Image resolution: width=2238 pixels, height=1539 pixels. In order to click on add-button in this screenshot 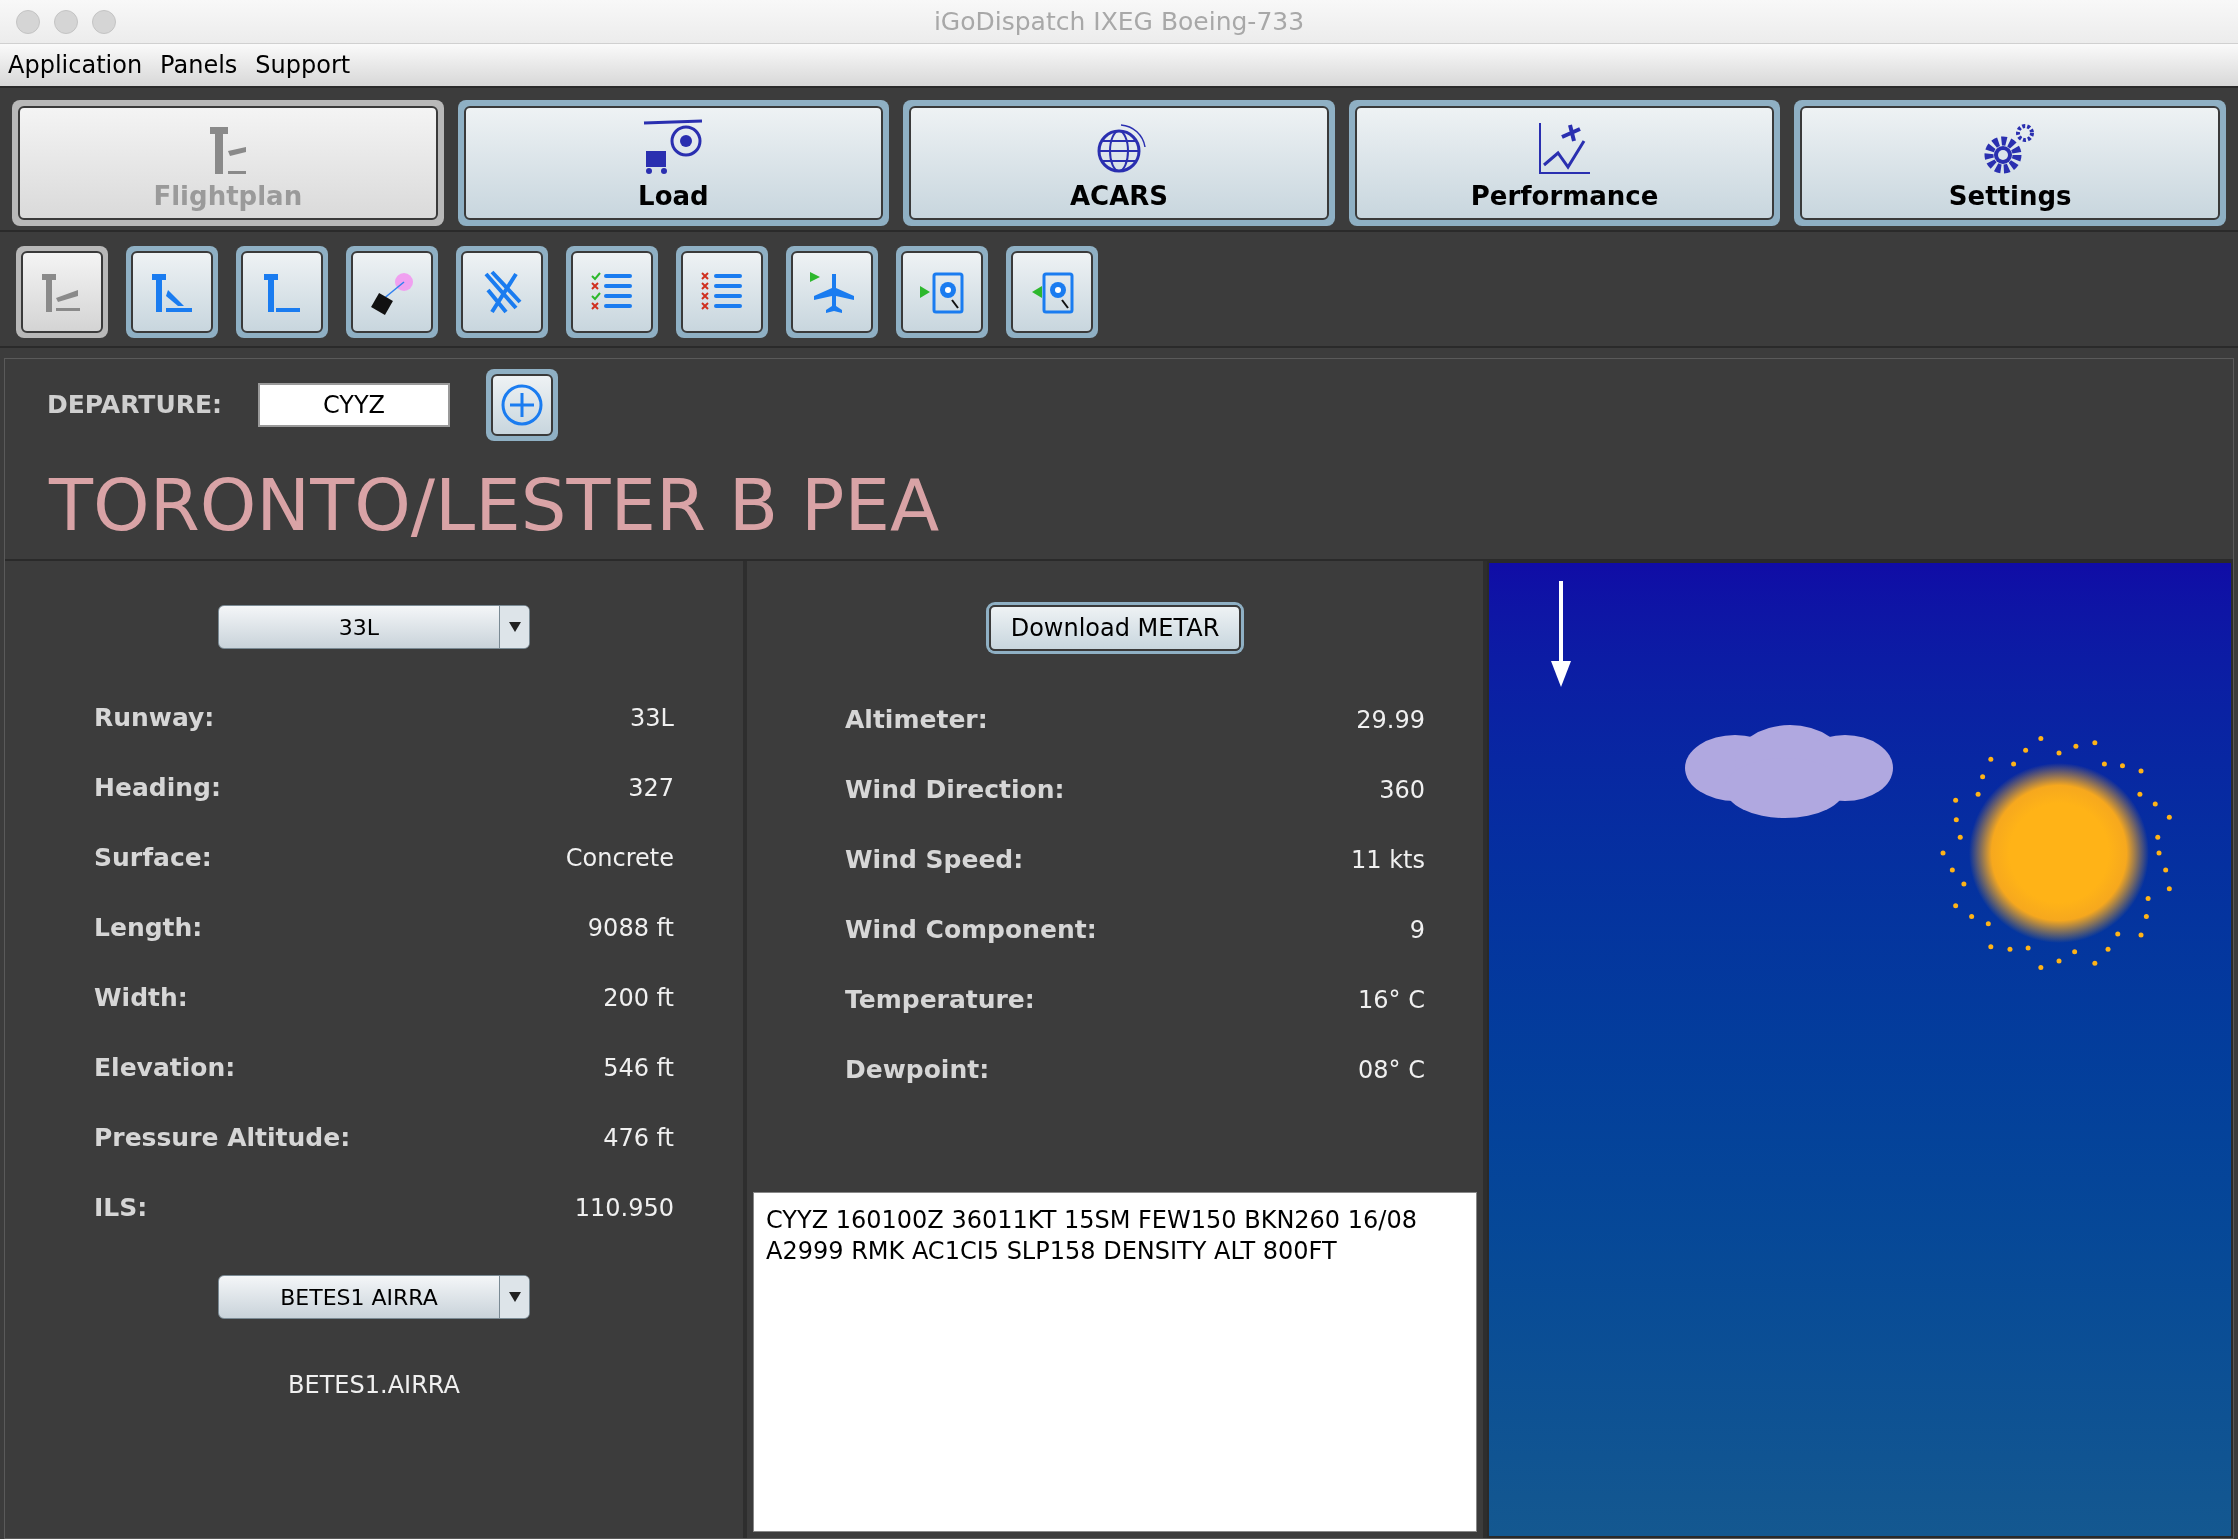, I will do `click(522, 405)`.